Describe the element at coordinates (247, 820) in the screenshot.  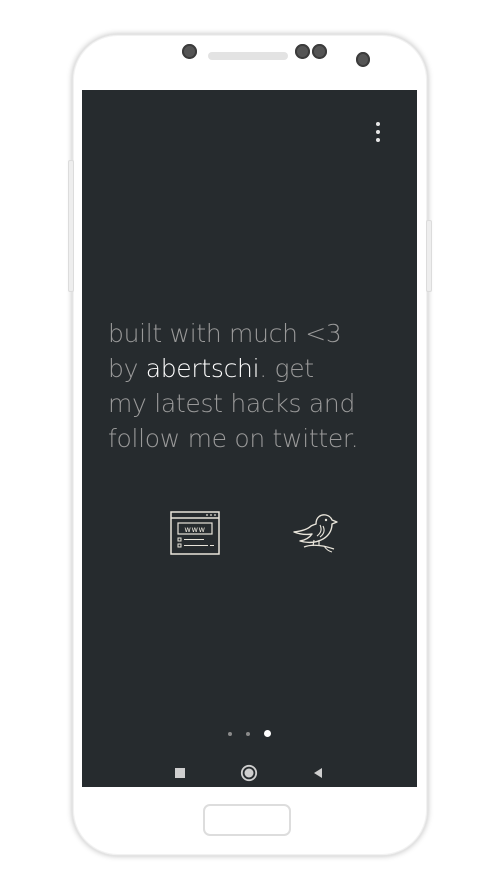
I see `physical-home-button` at that location.